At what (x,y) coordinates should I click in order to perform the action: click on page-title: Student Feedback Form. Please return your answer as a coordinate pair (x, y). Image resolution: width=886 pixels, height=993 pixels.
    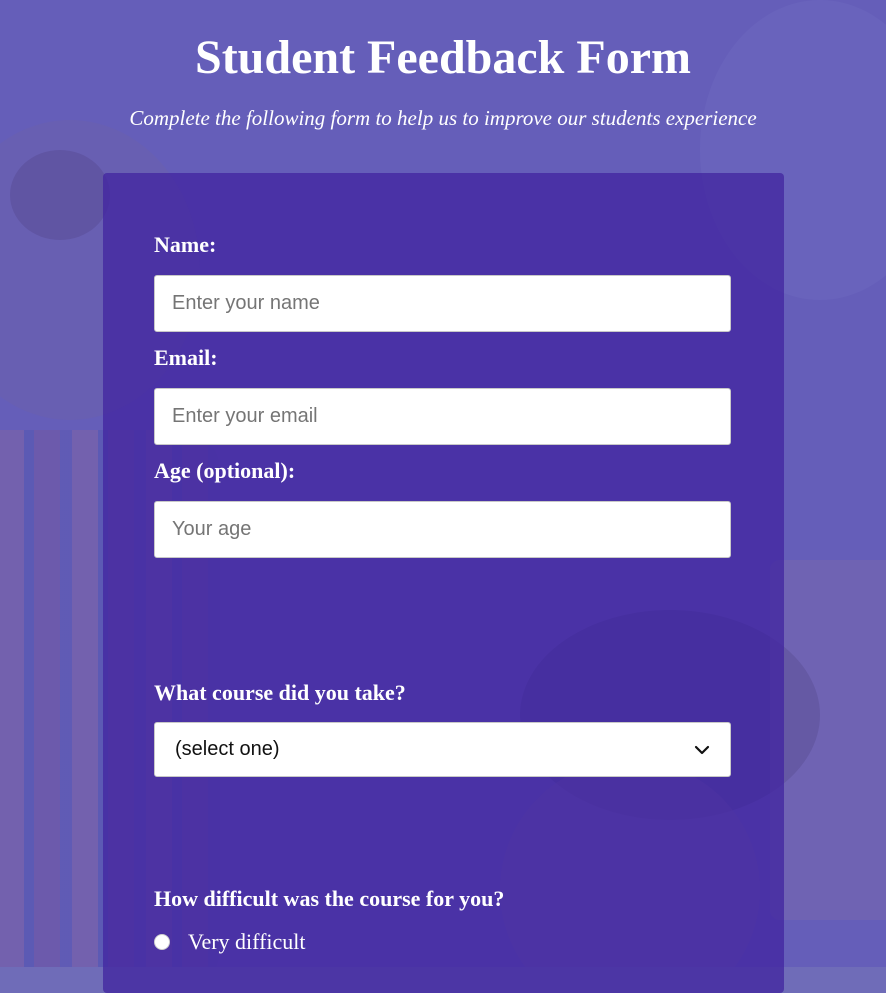
    Looking at the image, I should click on (443, 57).